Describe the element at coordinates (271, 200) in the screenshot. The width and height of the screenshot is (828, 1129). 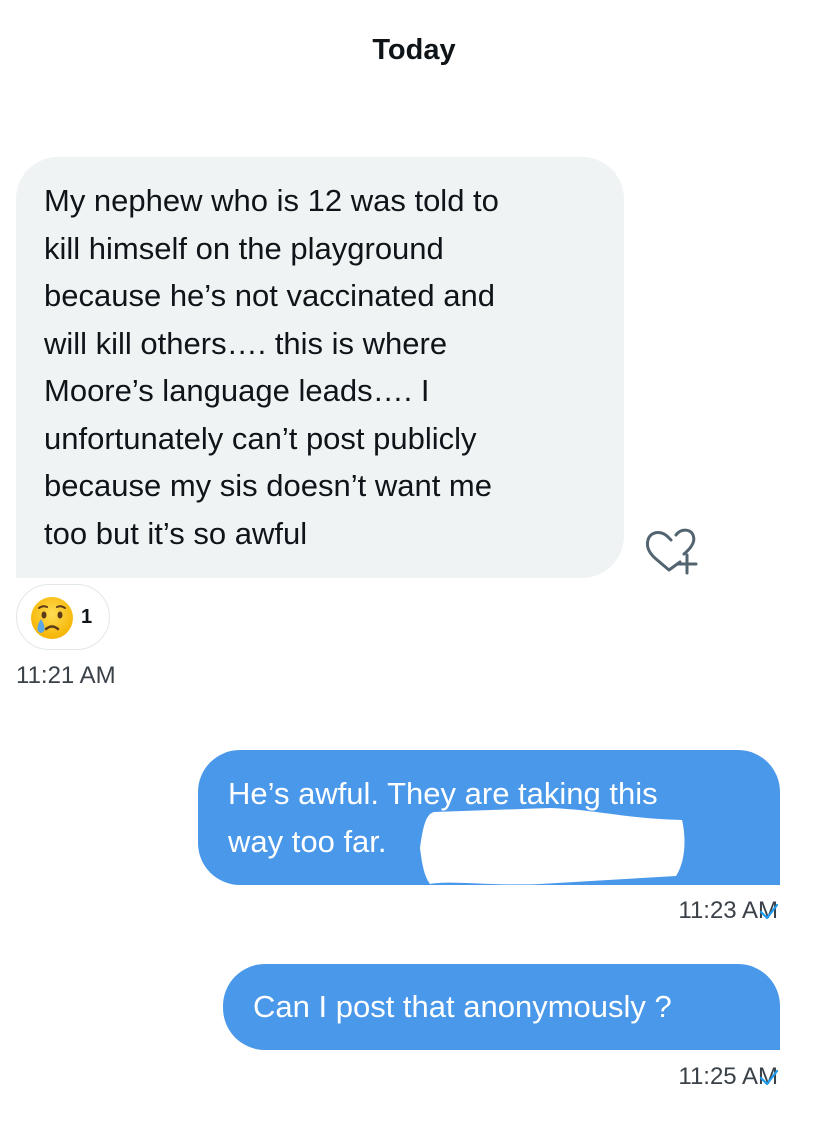
I see `message-line: My nephew who is 12 was told to` at that location.